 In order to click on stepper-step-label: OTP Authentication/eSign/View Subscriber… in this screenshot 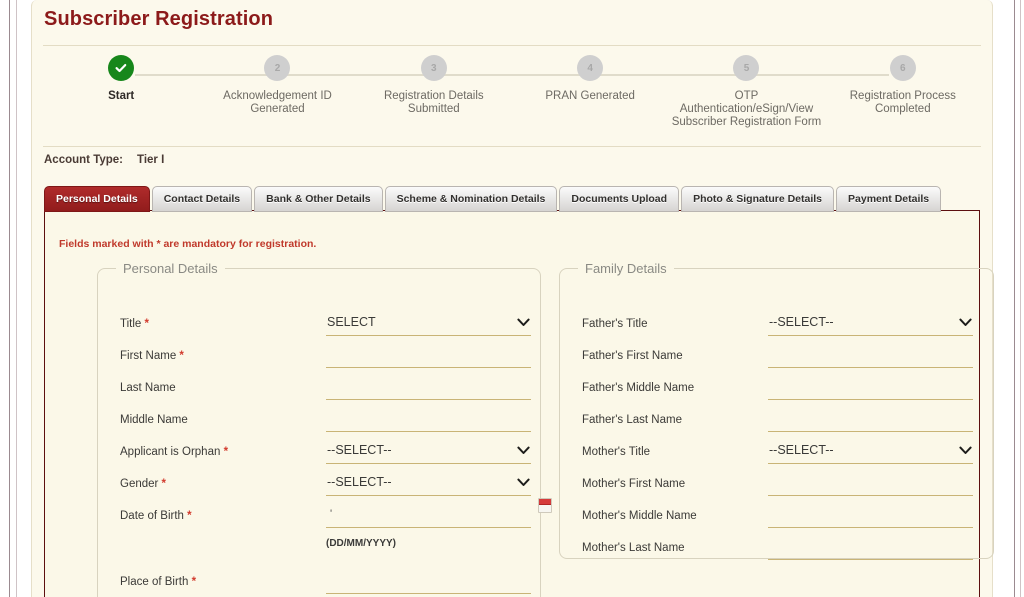, I will do `click(746, 109)`.